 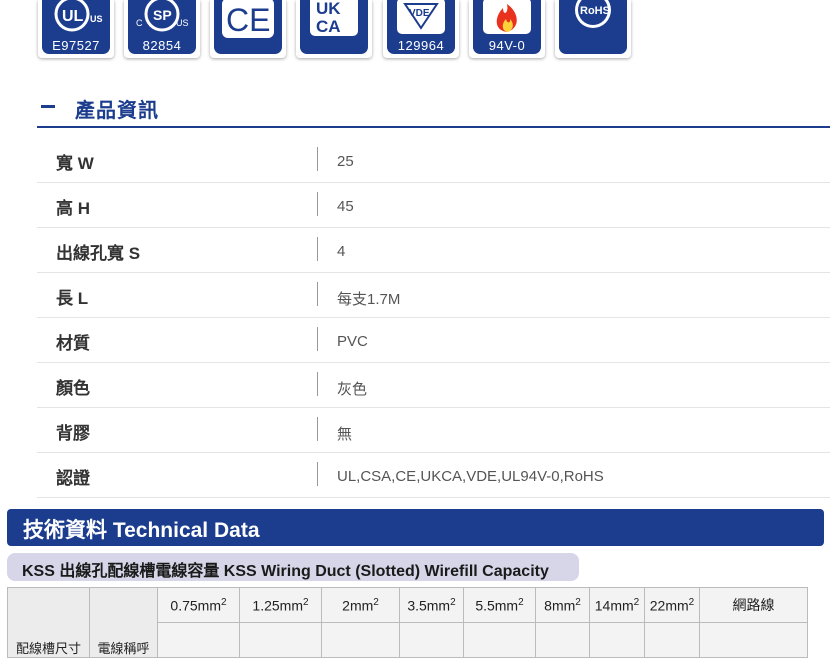 What do you see at coordinates (48, 622) in the screenshot?
I see `duct-size-header: 配線槽尺寸` at bounding box center [48, 622].